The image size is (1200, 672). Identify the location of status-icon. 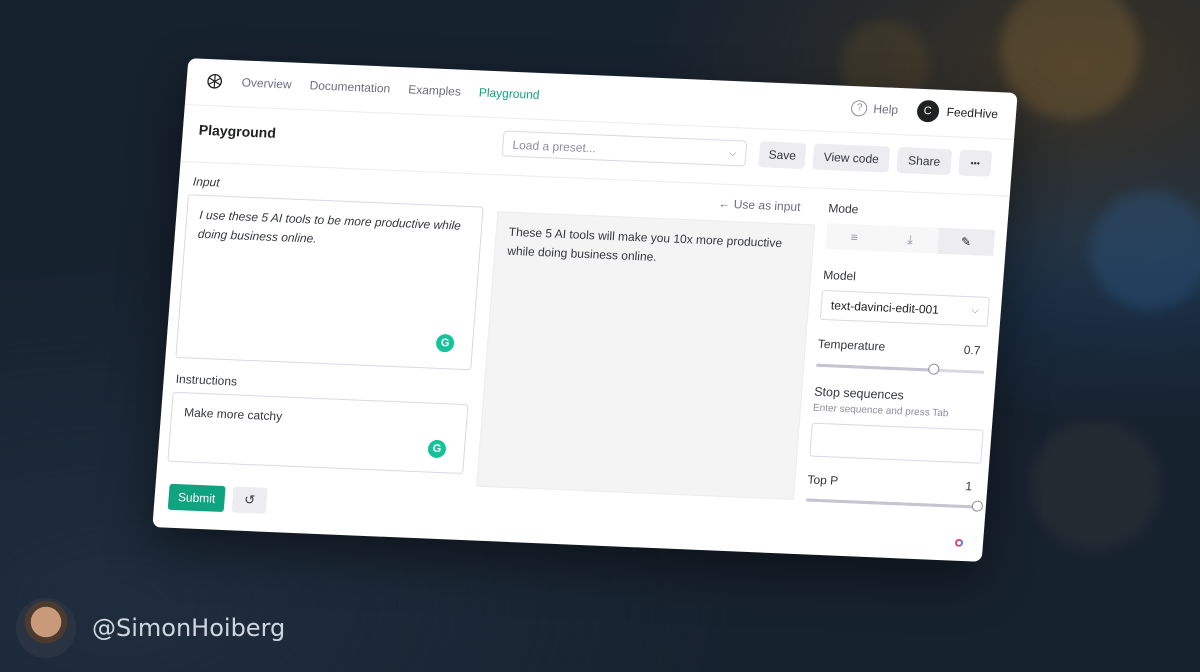
(959, 543).